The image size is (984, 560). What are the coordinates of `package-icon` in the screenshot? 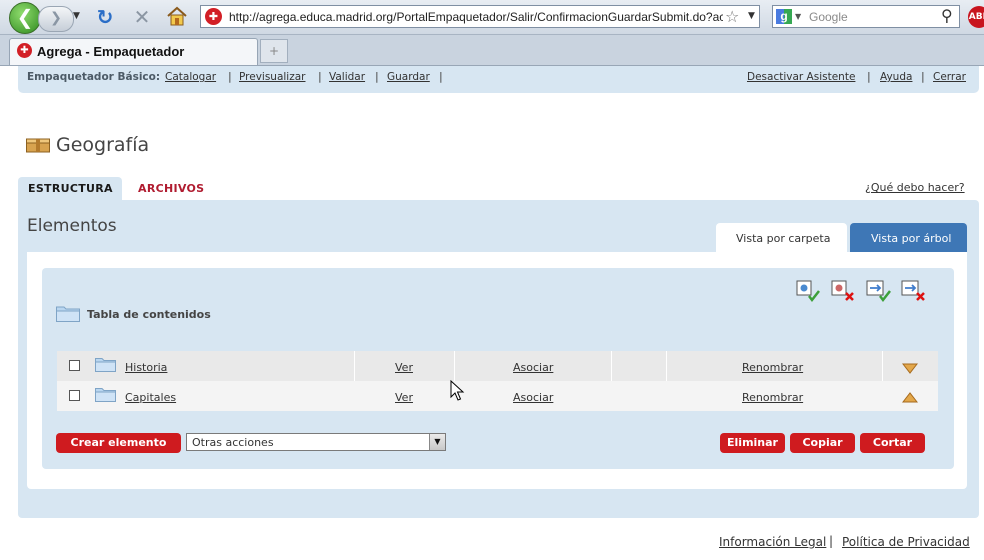 It's located at (38, 145).